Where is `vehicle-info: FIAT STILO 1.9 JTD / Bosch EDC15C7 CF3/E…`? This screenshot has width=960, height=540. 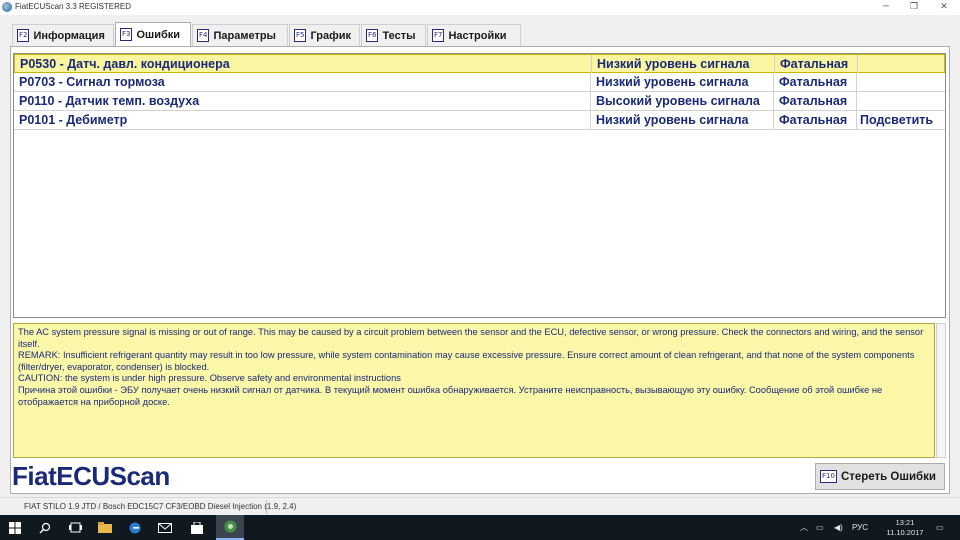
vehicle-info: FIAT STILO 1.9 JTD / Bosch EDC15C7 CF3/E… is located at coordinates (160, 506).